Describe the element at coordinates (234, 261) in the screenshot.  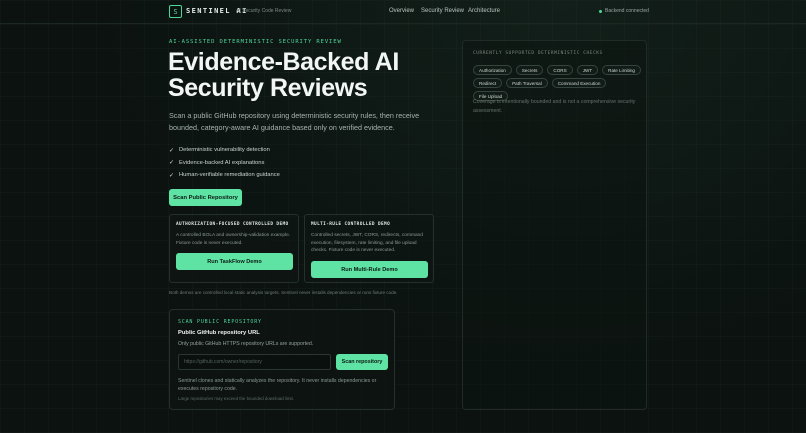
I see `run-taskflow-demo-button: Run TaskFlow Demo` at that location.